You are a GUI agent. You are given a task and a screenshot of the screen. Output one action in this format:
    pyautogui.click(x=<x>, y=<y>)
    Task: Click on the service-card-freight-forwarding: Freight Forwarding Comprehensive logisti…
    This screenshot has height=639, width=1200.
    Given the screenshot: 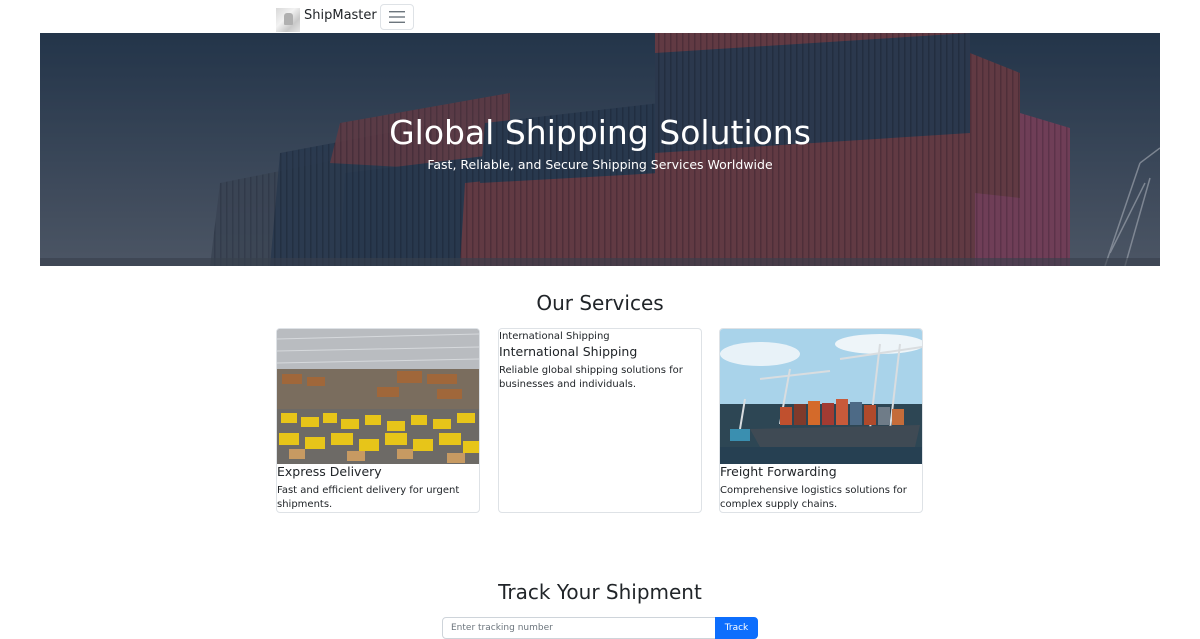 What is the action you would take?
    pyautogui.click(x=821, y=420)
    